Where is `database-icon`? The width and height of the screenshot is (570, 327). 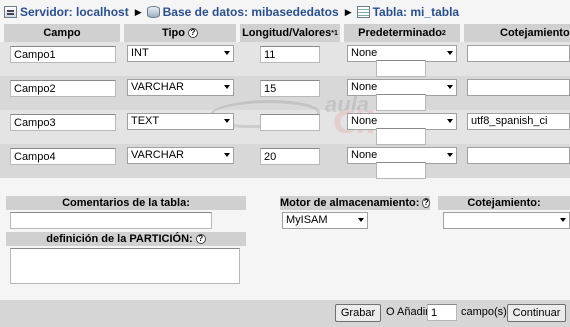
database-icon is located at coordinates (153, 12).